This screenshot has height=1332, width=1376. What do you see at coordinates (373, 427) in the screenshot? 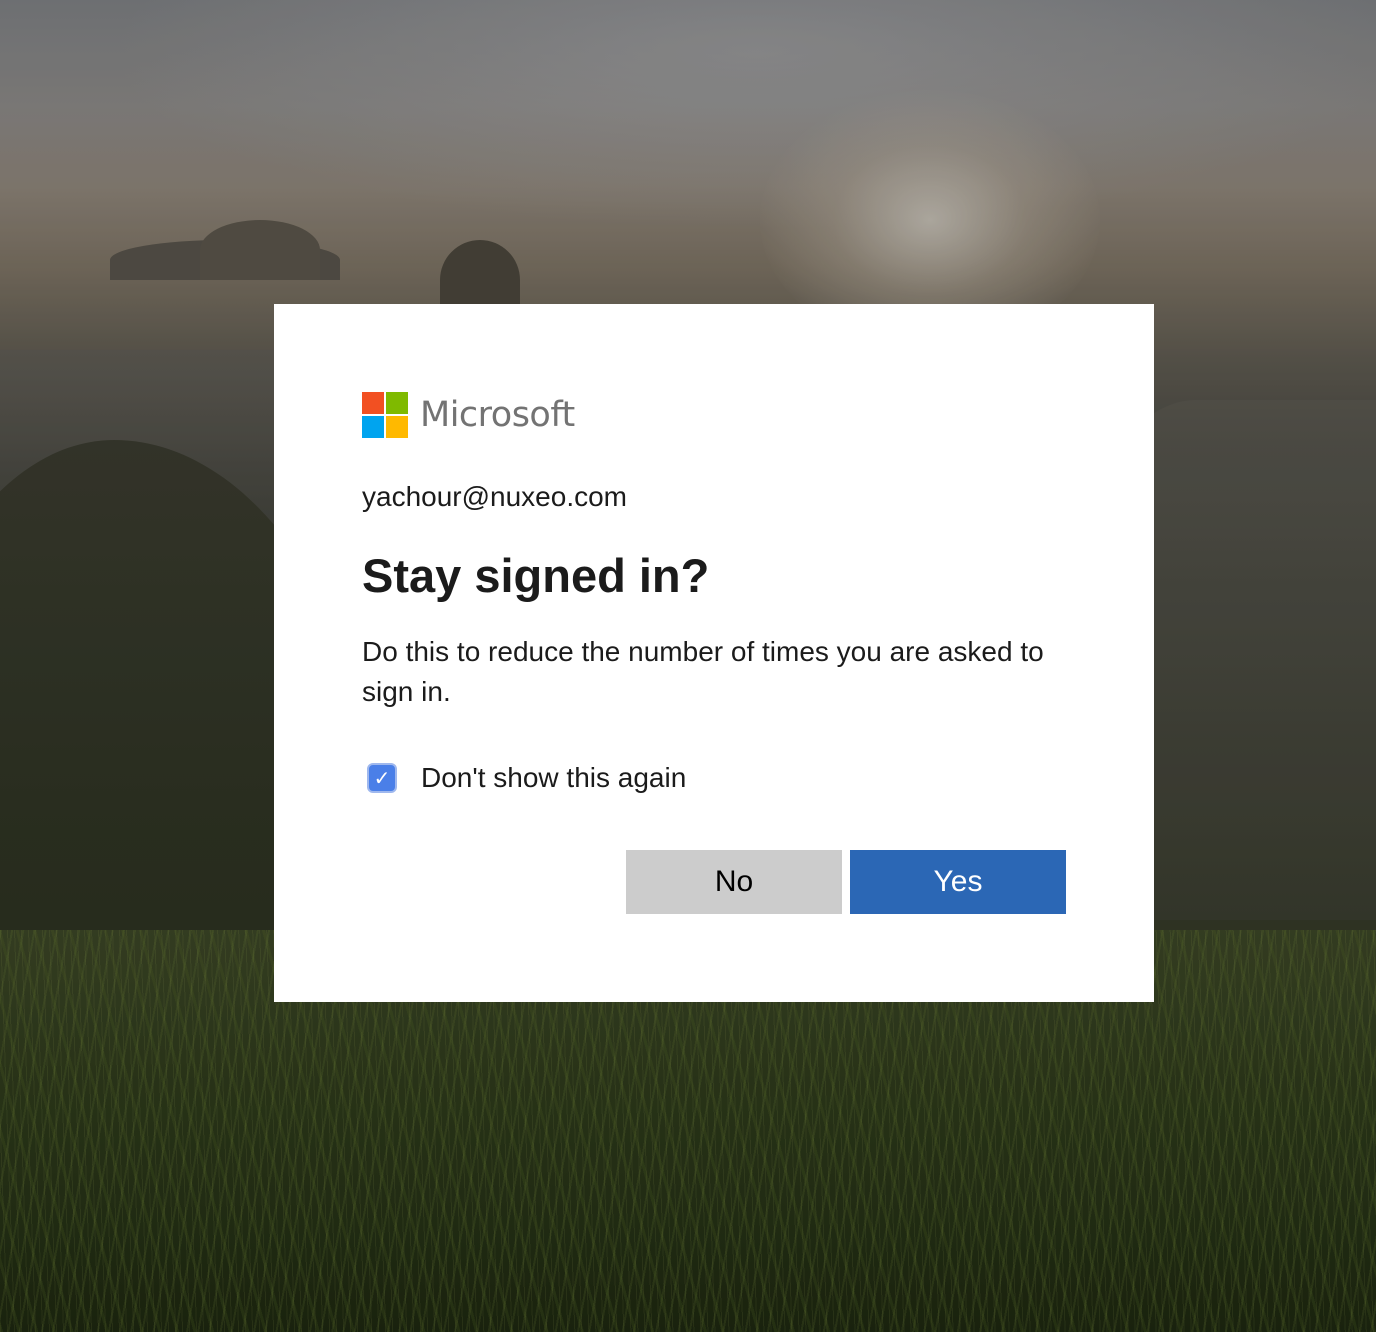
I see `logo-square-blue` at bounding box center [373, 427].